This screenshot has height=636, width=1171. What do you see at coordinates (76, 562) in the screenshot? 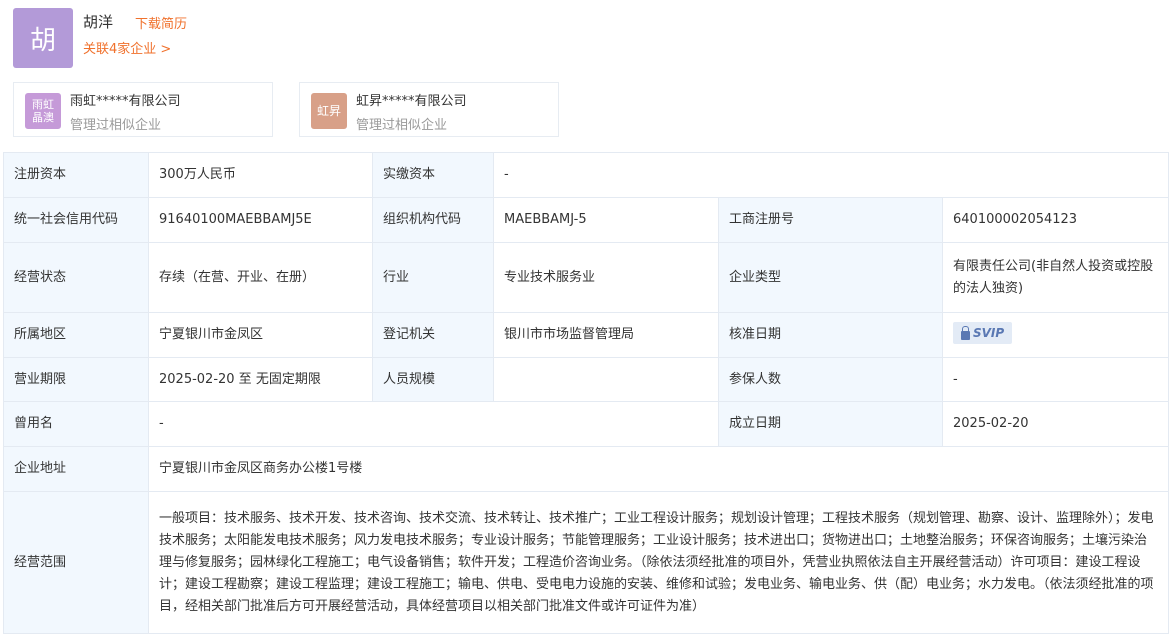
I see `business-scope-label: 经营范围` at bounding box center [76, 562].